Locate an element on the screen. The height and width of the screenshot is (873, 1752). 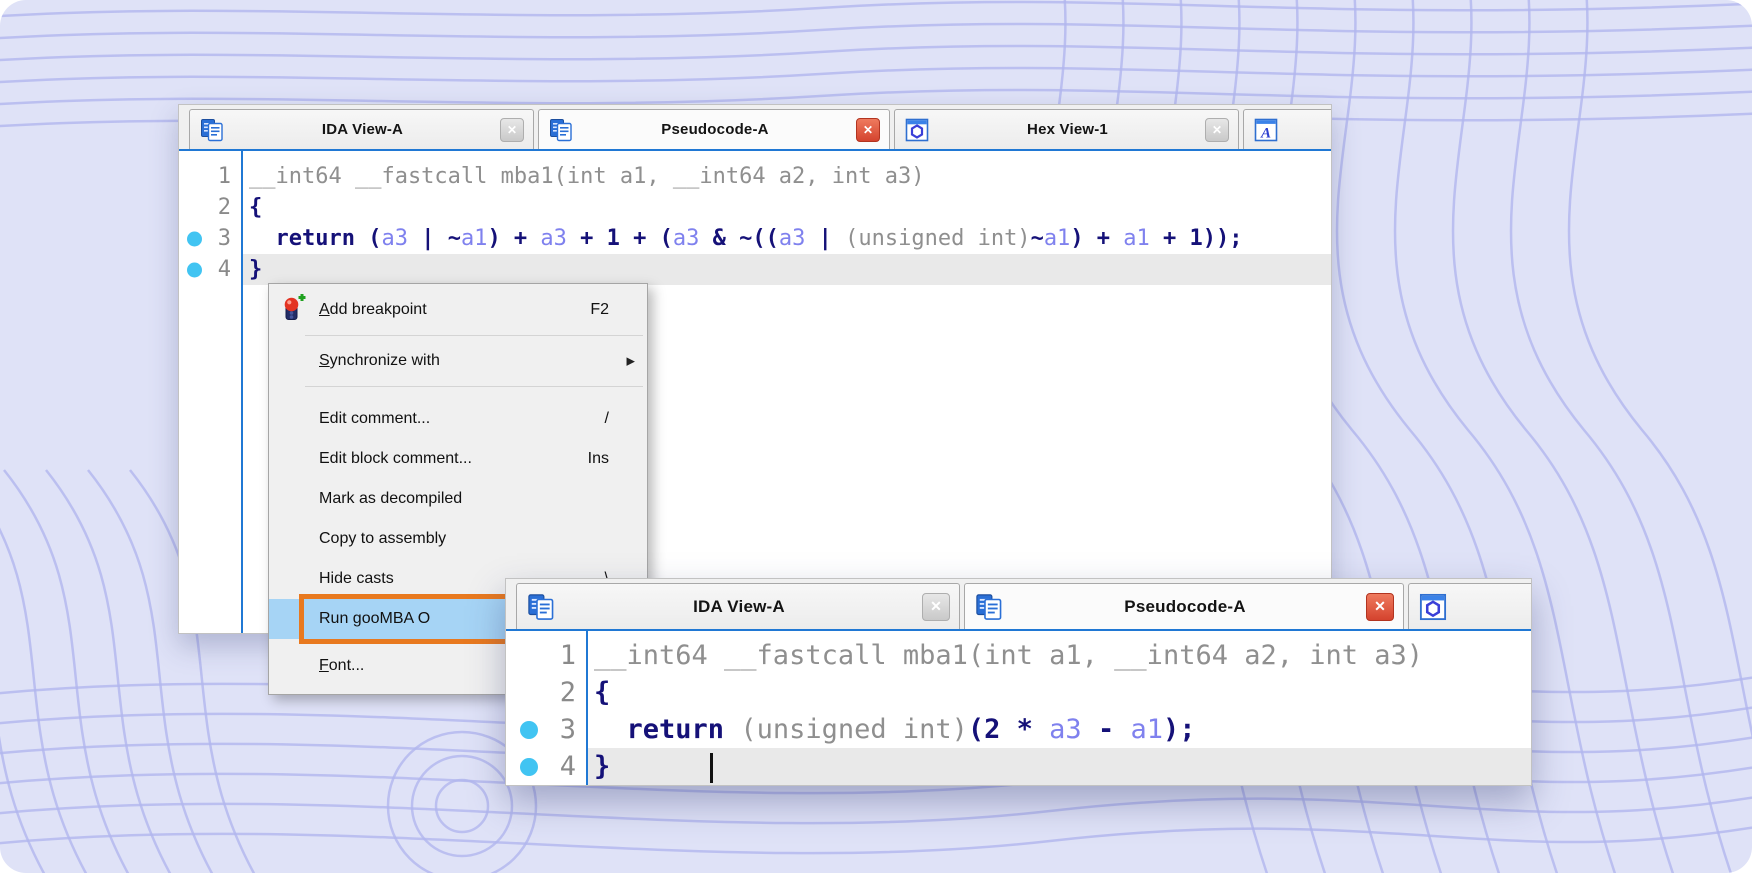
tab-bar: IDA View-A ✕ Pseudocode-A ✕ is located at coordinates (1018, 605).